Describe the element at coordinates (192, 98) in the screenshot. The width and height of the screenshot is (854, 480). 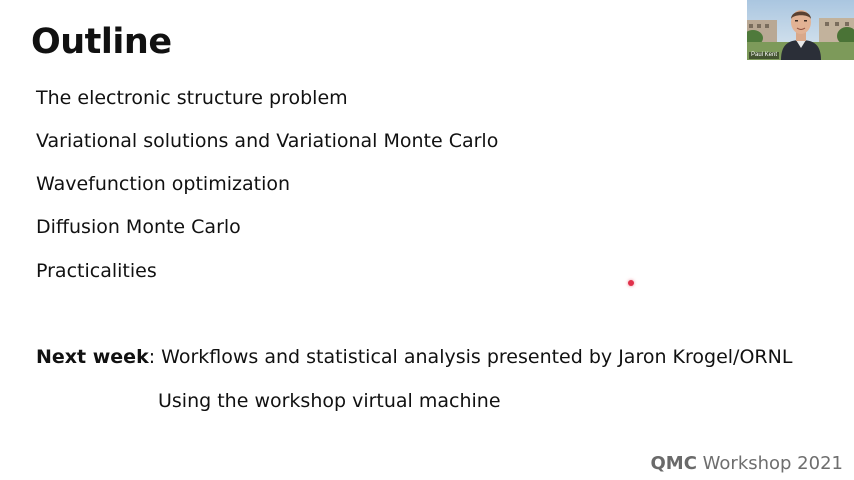
I see `outline-item-1: The electronic structure problem` at that location.